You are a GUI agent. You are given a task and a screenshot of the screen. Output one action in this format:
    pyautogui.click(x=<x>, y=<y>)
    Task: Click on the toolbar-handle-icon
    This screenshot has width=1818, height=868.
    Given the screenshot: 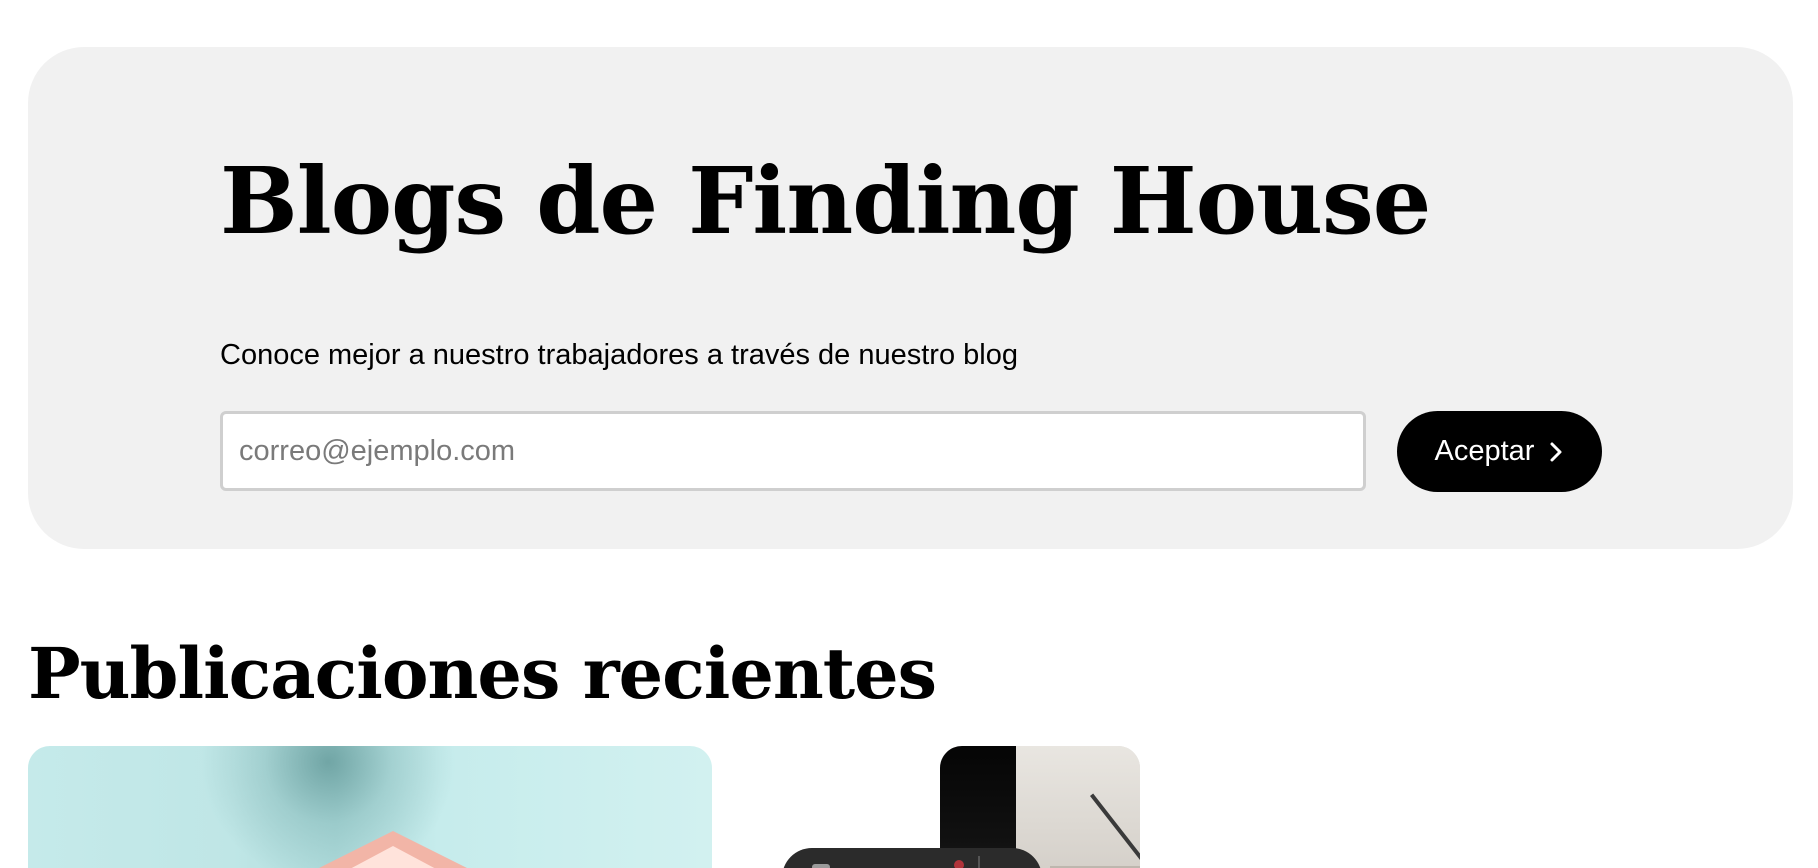 What is the action you would take?
    pyautogui.click(x=821, y=866)
    